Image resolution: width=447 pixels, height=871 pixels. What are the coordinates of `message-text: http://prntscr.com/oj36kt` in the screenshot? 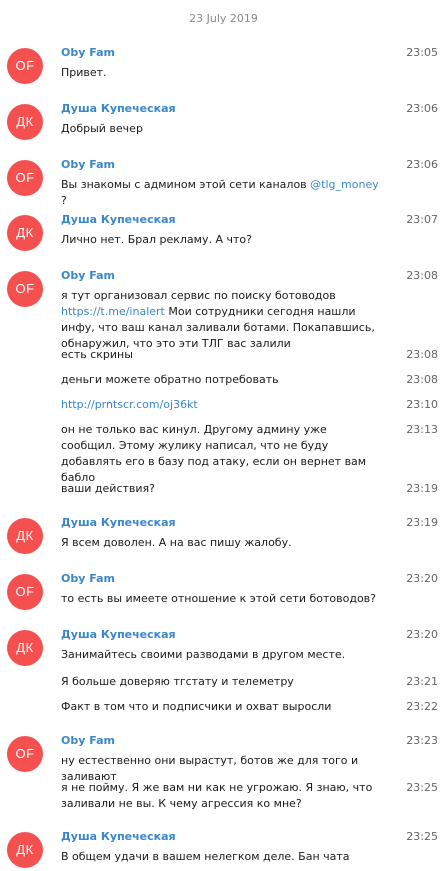 It's located at (221, 405).